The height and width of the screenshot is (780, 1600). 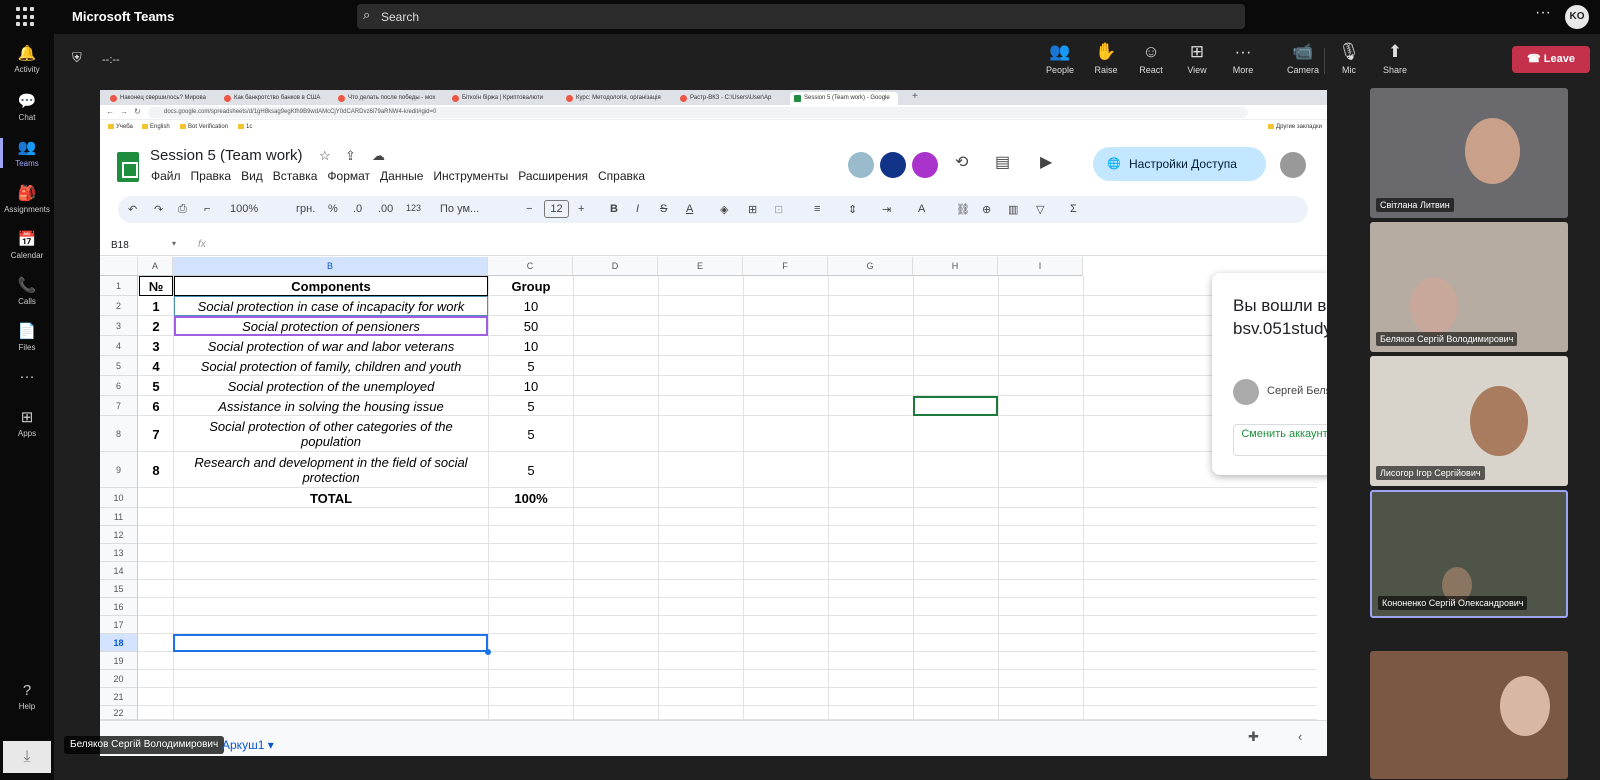 What do you see at coordinates (531, 326) in the screenshot?
I see `cell: 50` at bounding box center [531, 326].